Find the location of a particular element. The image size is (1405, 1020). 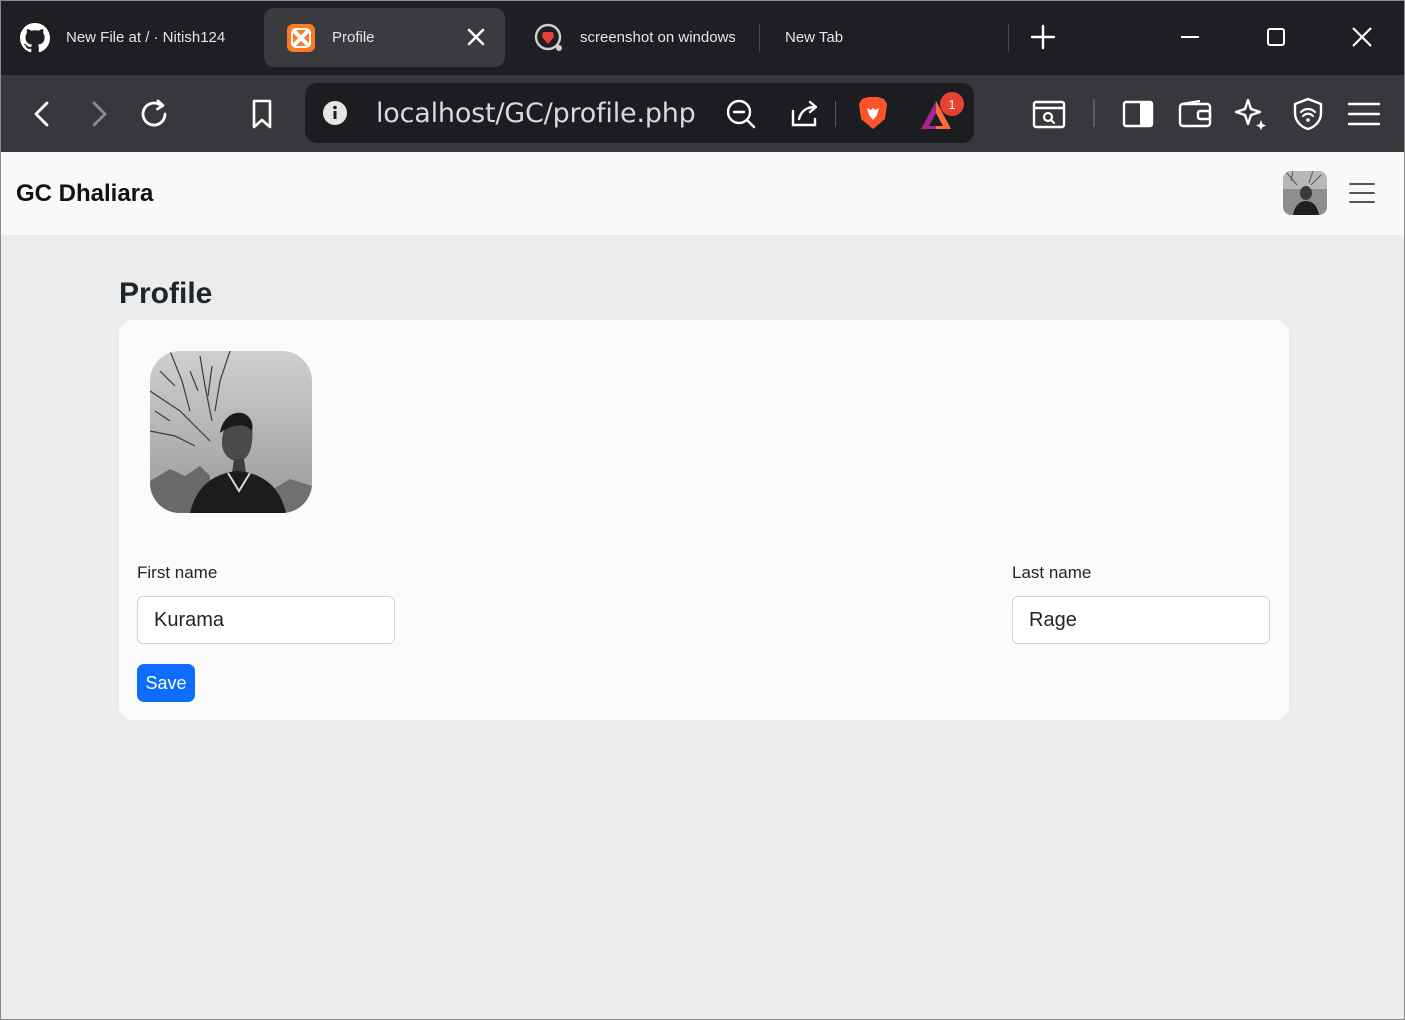

brave-search-icon is located at coordinates (549, 38).